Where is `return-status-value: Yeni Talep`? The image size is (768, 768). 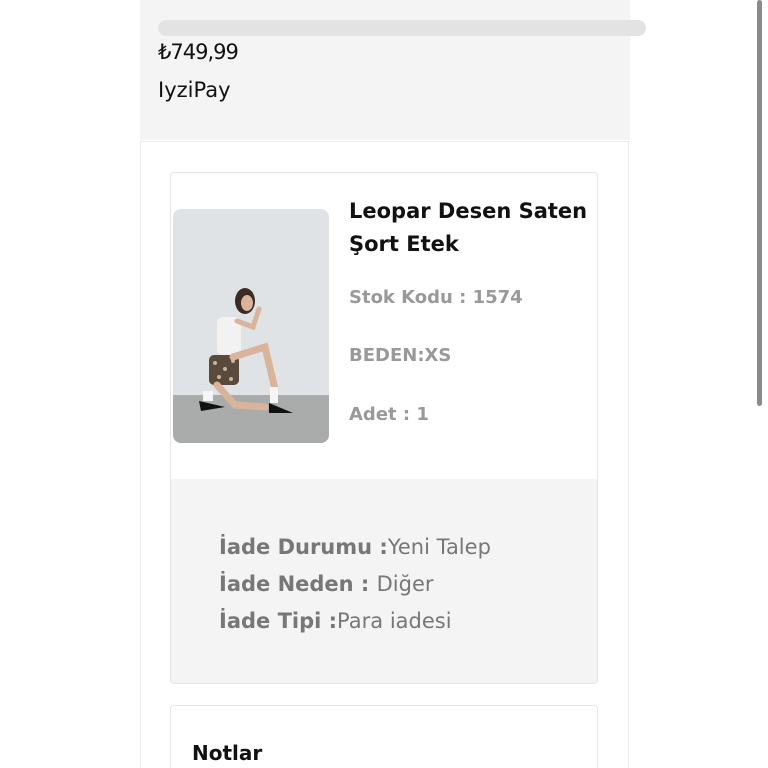 return-status-value: Yeni Talep is located at coordinates (439, 547).